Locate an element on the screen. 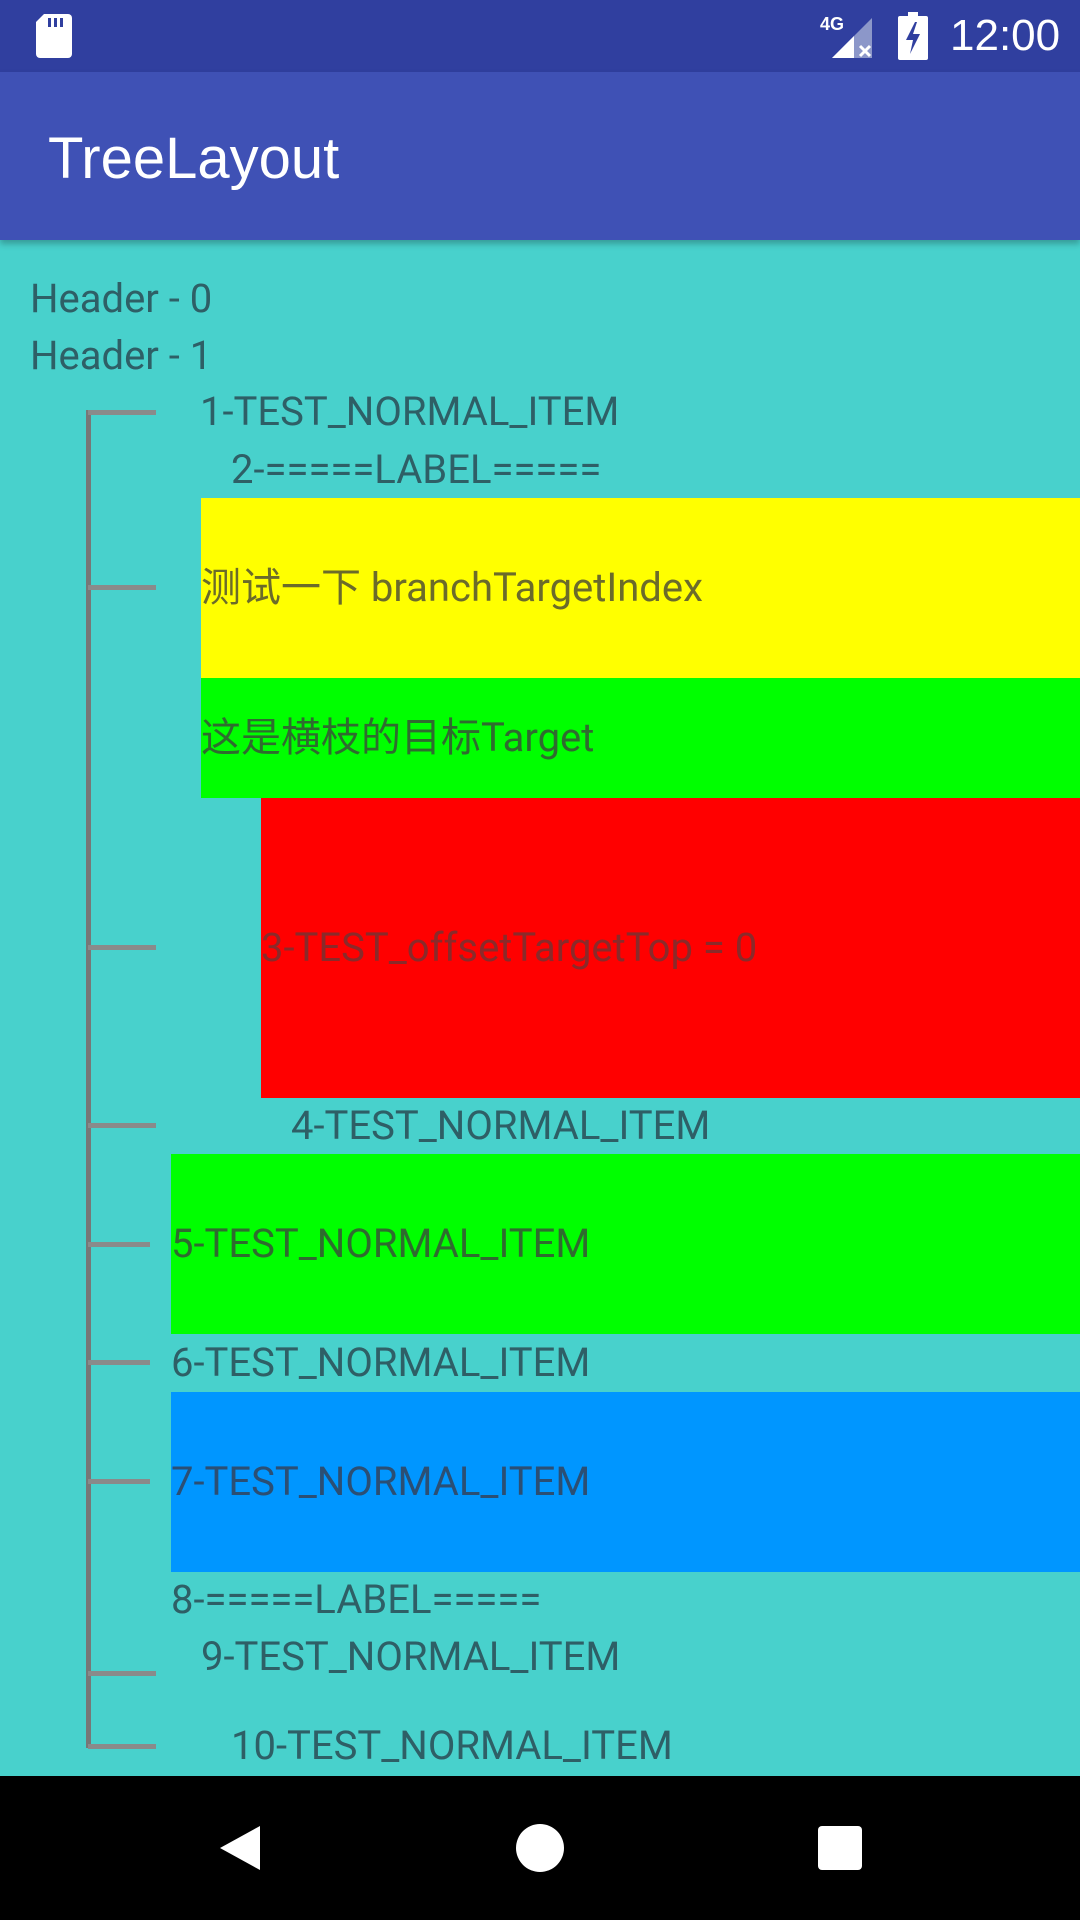 The height and width of the screenshot is (1920, 1080). home-circle-icon is located at coordinates (540, 1848).